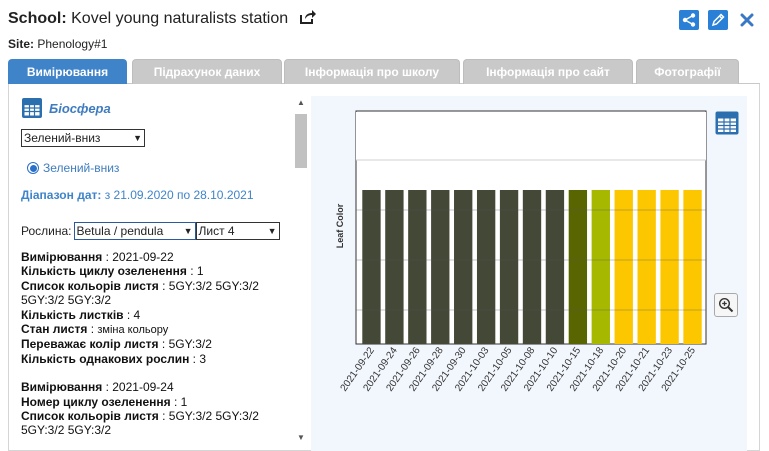 This screenshot has width=769, height=451. What do you see at coordinates (120, 231) in the screenshot?
I see `plant-select-value: Betula / pendula` at bounding box center [120, 231].